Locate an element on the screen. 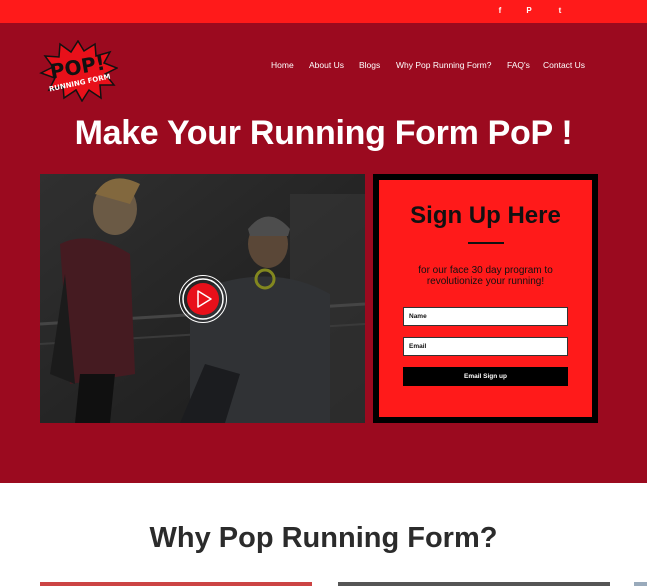 This screenshot has width=647, height=586. email-field is located at coordinates (485, 346).